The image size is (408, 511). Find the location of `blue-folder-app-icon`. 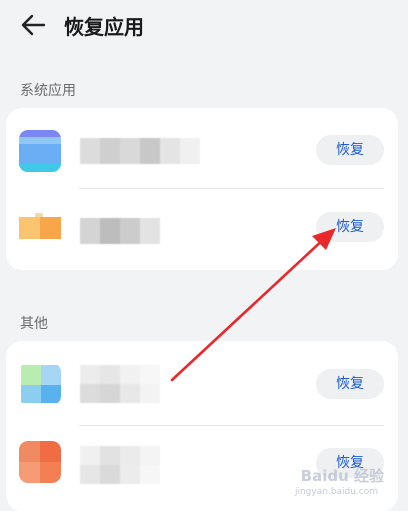

blue-folder-app-icon is located at coordinates (40, 151).